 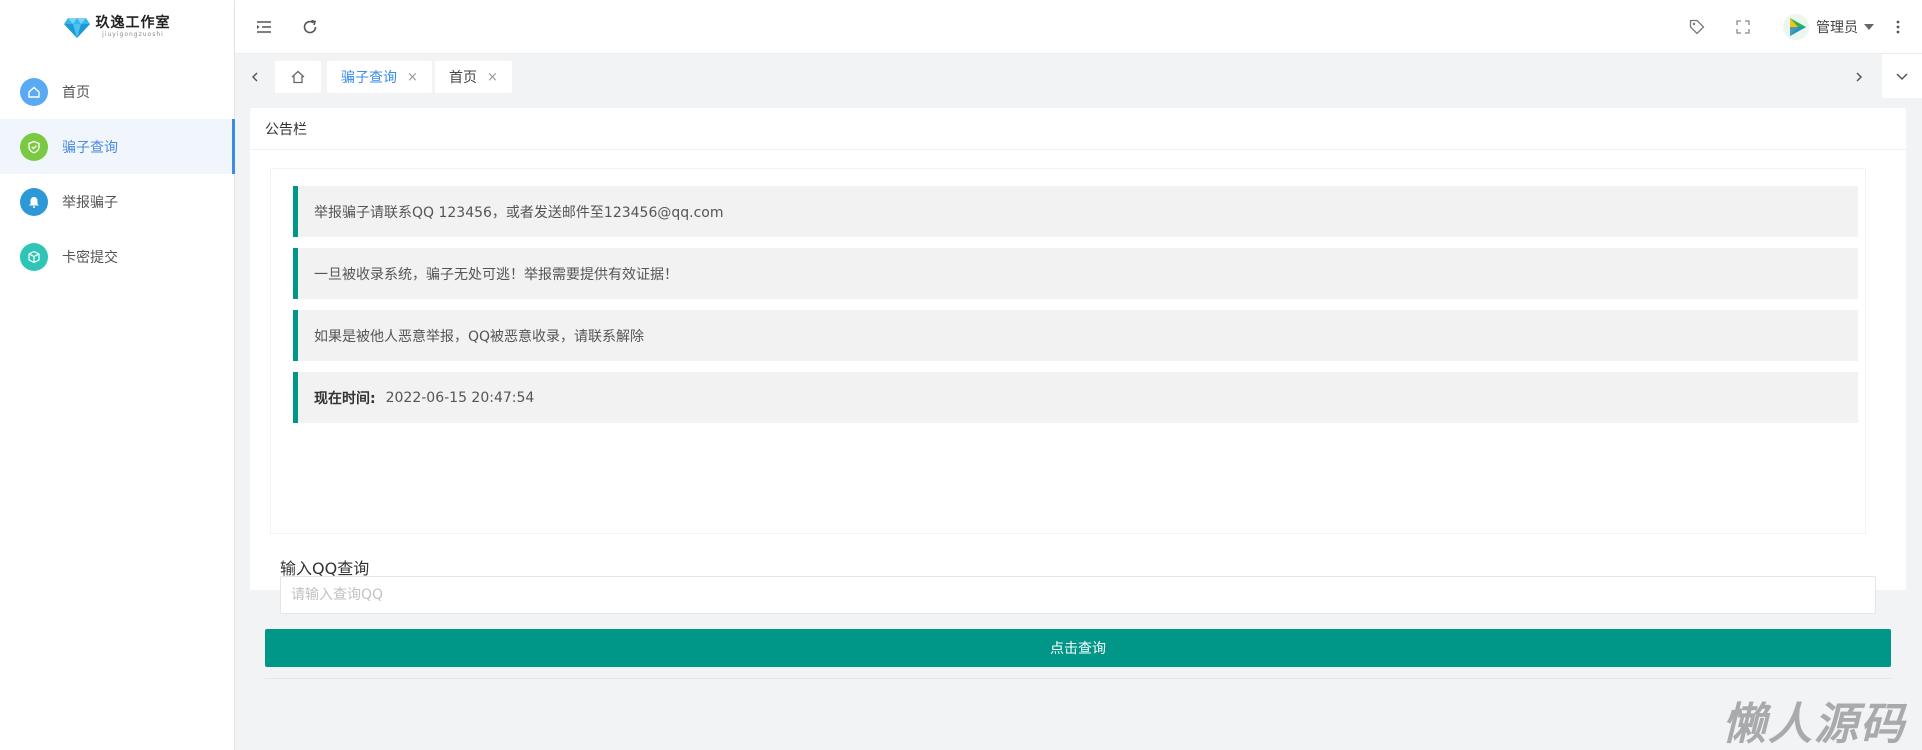 What do you see at coordinates (1078, 648) in the screenshot?
I see `query-button: 点击查询` at bounding box center [1078, 648].